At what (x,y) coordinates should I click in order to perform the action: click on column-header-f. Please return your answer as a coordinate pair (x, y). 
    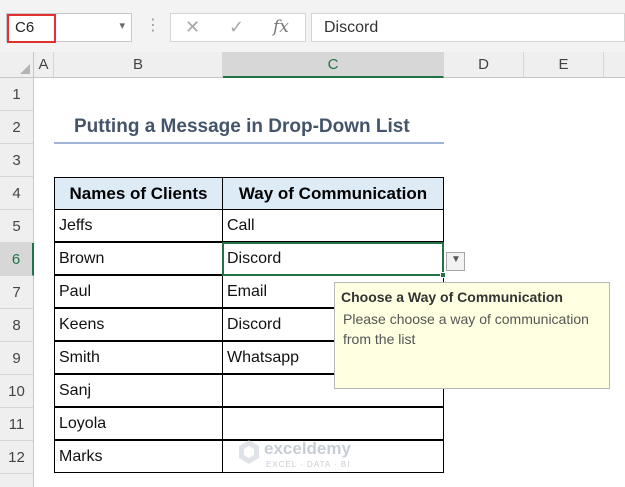
    Looking at the image, I should click on (614, 65).